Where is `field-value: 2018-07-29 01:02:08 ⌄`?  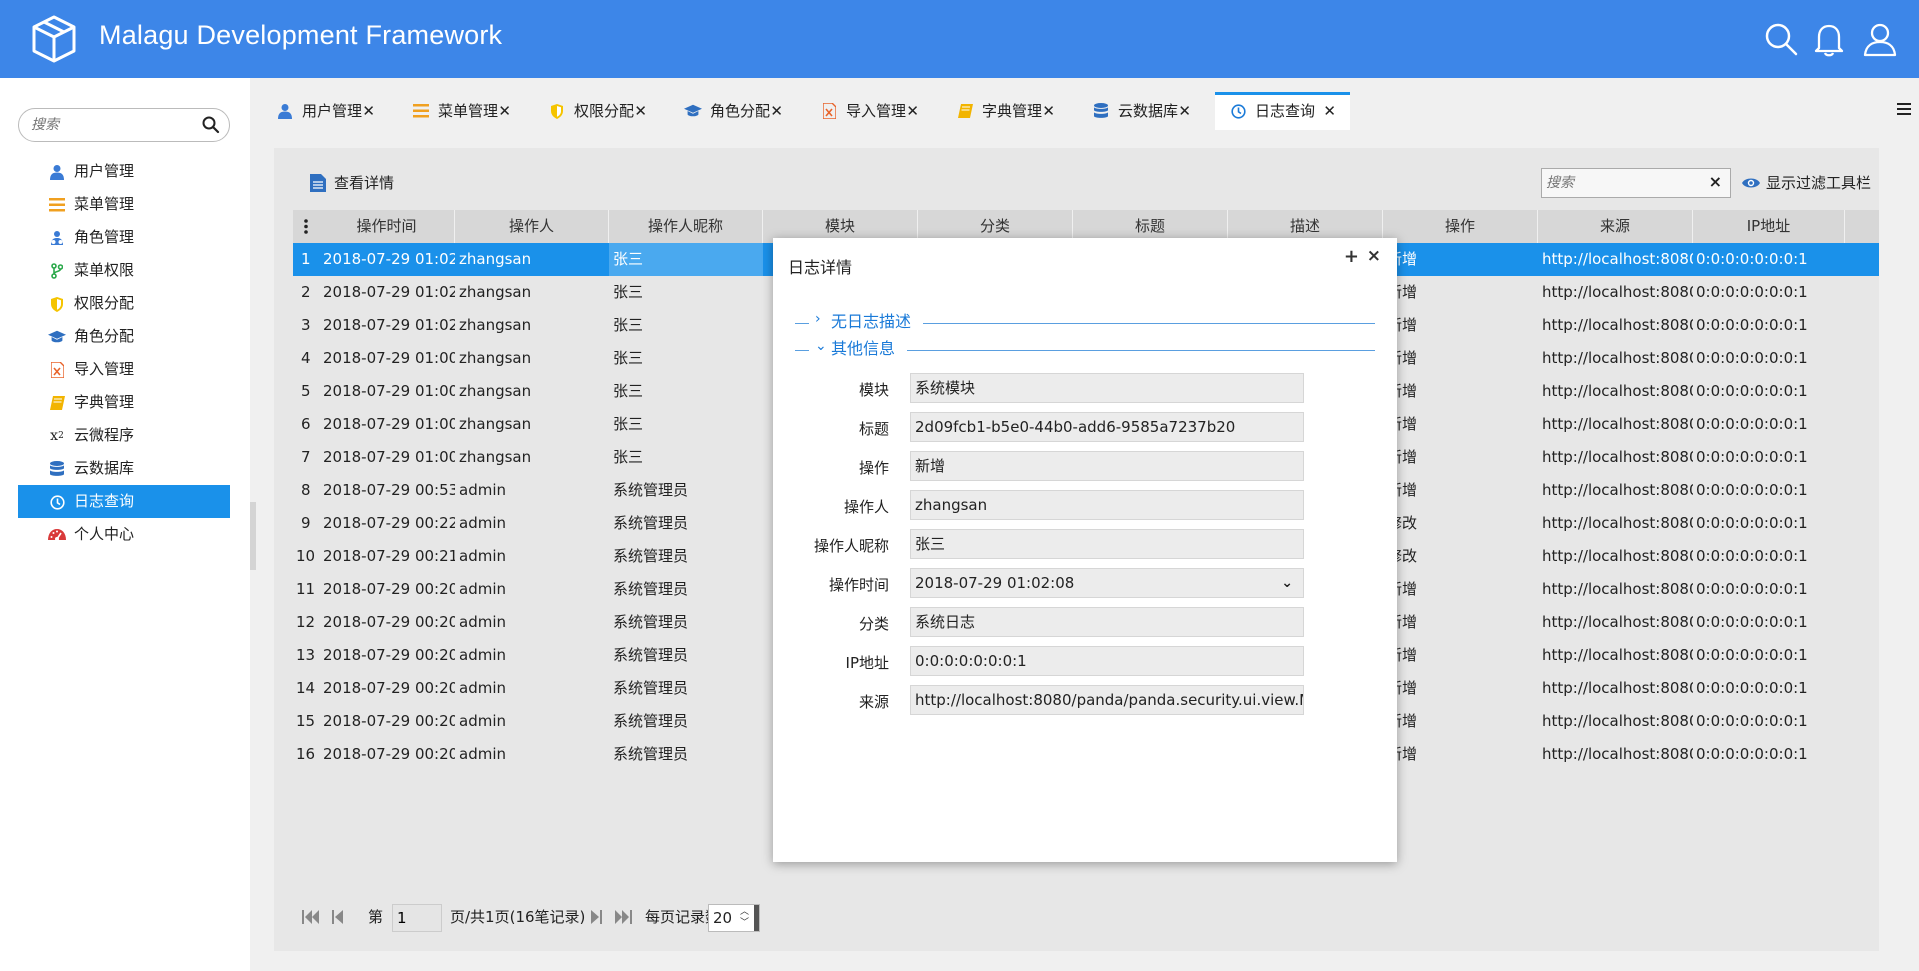
field-value: 2018-07-29 01:02:08 ⌄ is located at coordinates (1107, 583).